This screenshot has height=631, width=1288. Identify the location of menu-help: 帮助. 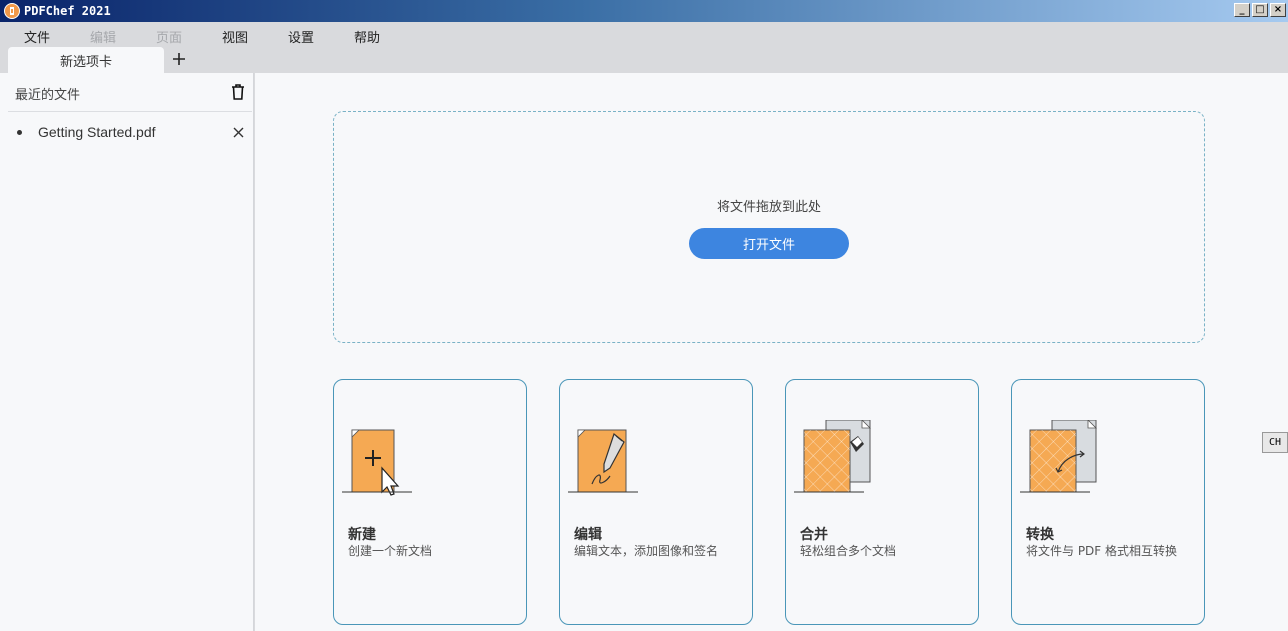
(367, 36).